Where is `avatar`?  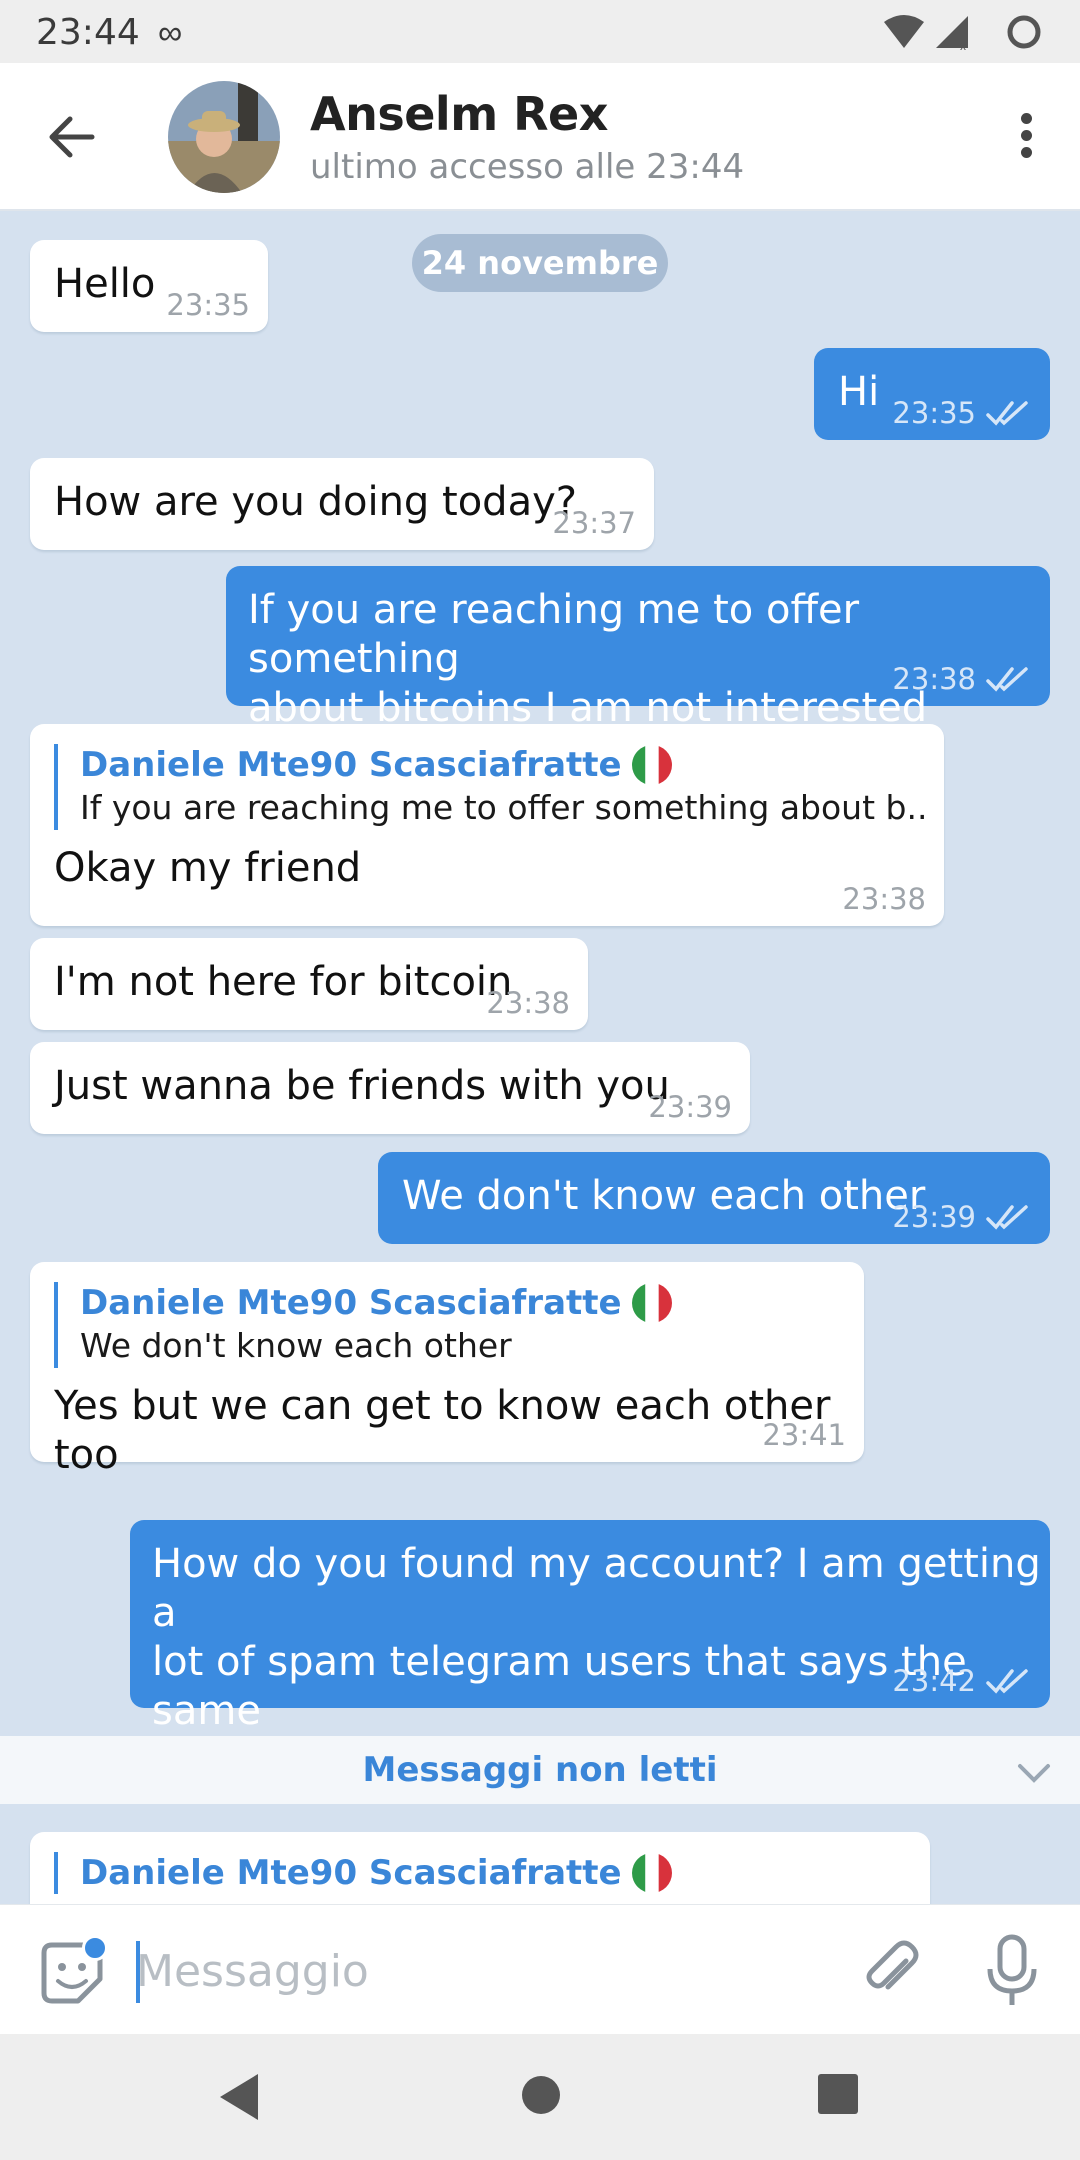 avatar is located at coordinates (224, 137).